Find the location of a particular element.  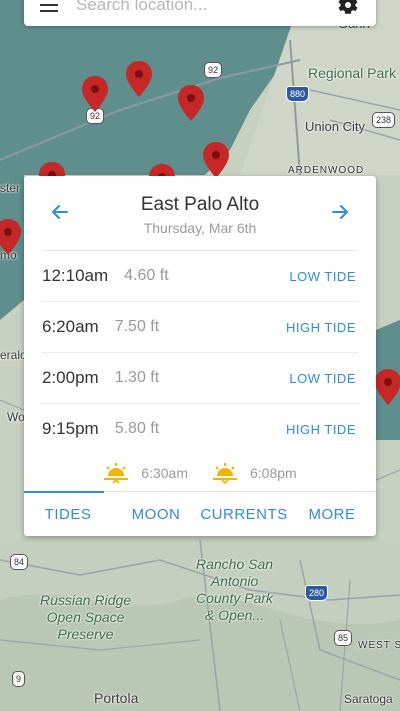

route-84-shield: 84 is located at coordinates (19, 562).